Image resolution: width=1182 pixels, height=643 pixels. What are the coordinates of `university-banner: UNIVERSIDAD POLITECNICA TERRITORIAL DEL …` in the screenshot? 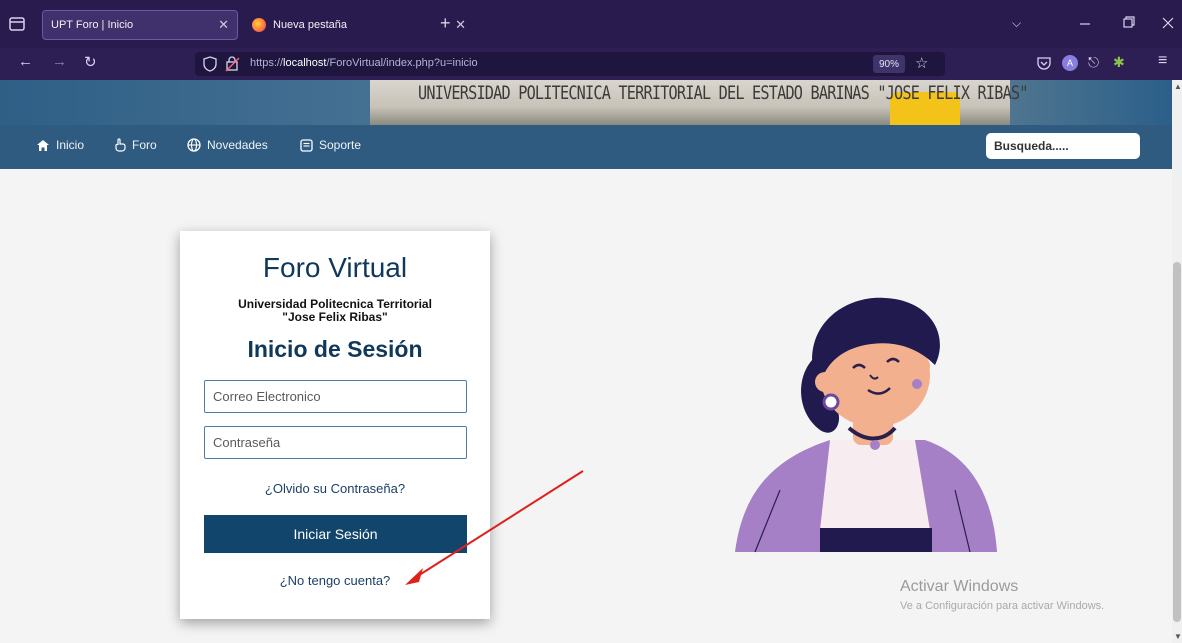 It's located at (586, 102).